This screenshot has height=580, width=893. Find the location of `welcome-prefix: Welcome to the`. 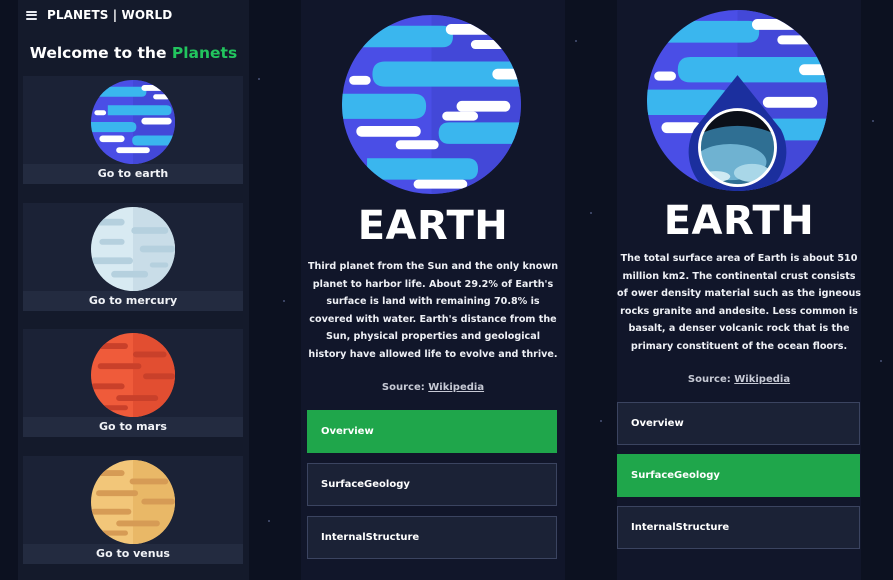

welcome-prefix: Welcome to the is located at coordinates (98, 53).